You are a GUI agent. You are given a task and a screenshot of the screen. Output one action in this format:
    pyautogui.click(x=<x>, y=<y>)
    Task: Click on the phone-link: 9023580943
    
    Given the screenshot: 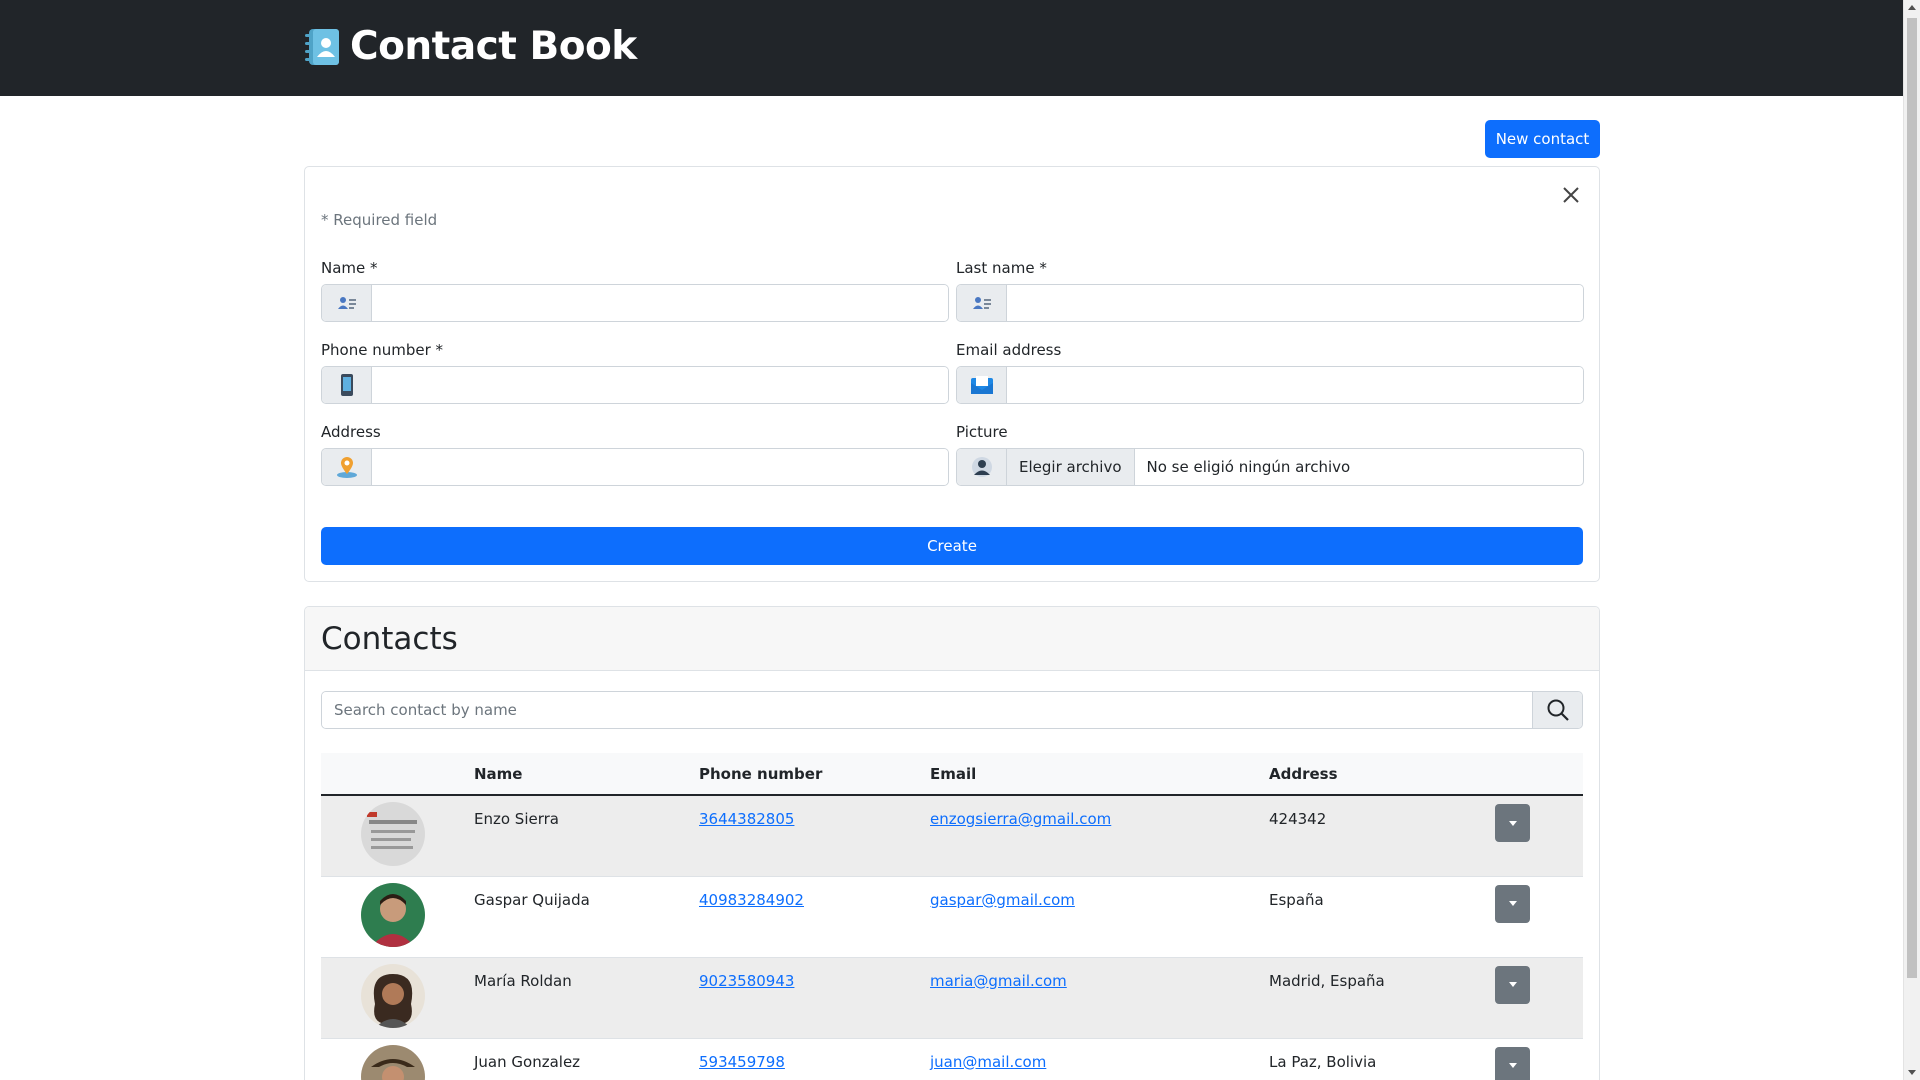 What is the action you would take?
    pyautogui.click(x=746, y=981)
    